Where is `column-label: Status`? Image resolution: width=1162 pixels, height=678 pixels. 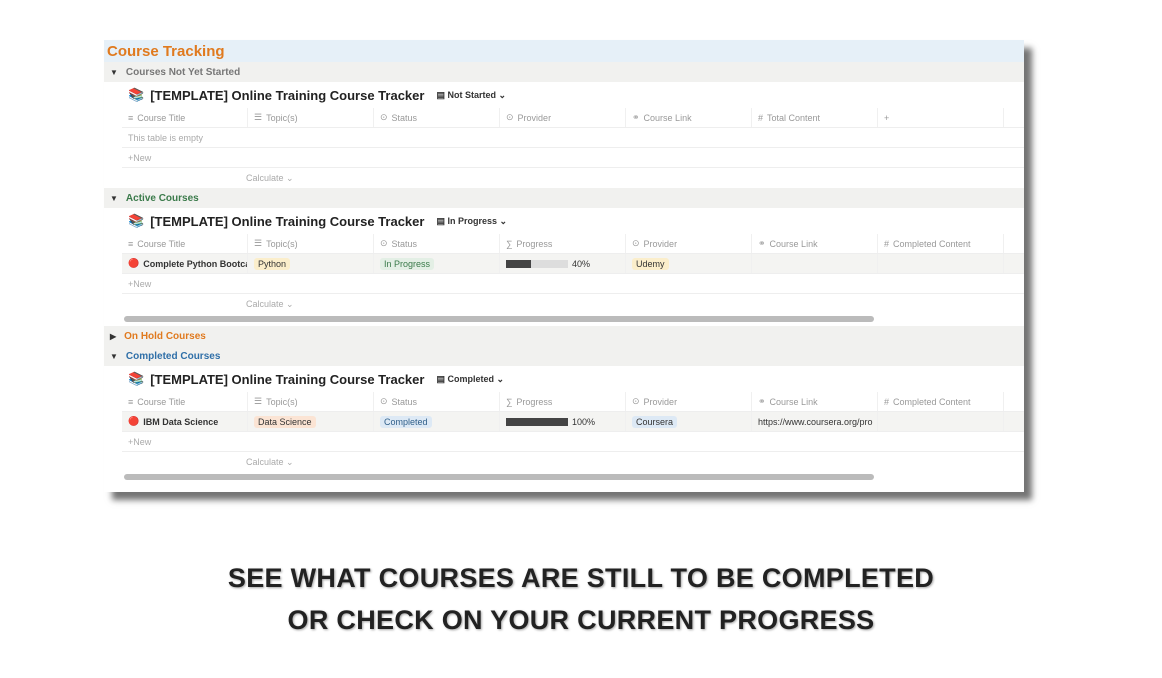 column-label: Status is located at coordinates (404, 117).